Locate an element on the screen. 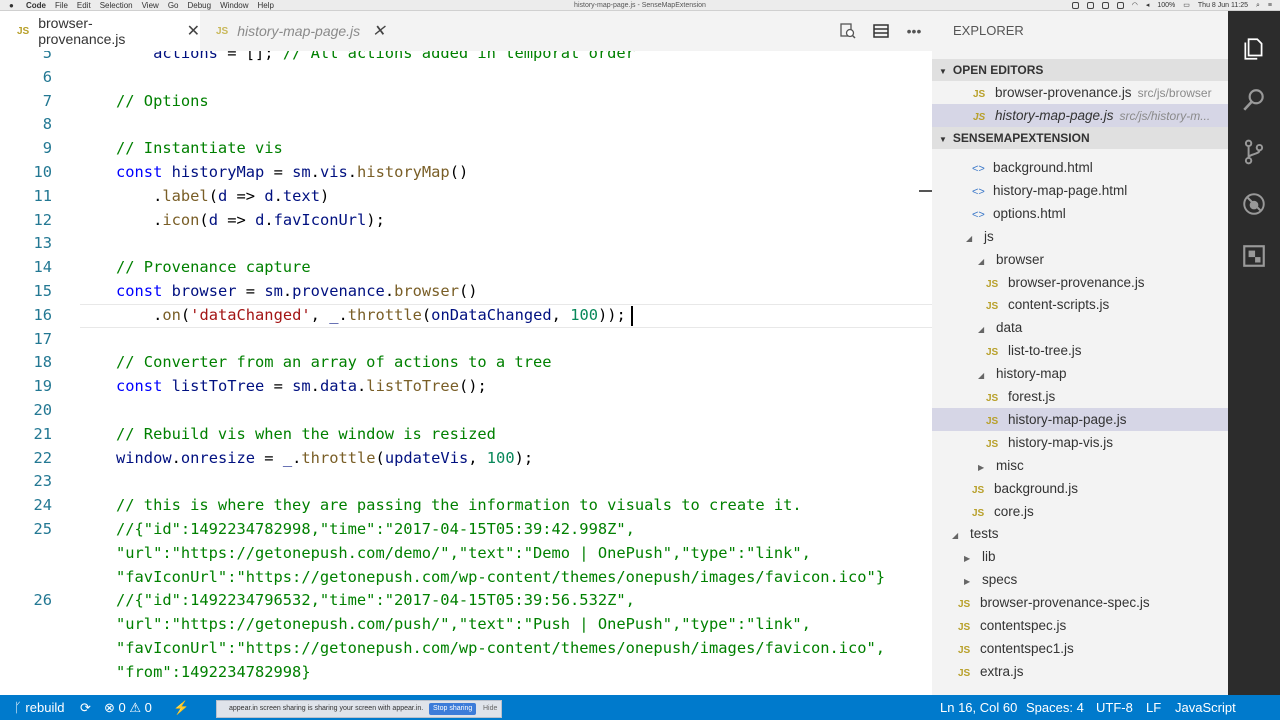  tree-folder: ◢ browser is located at coordinates (1080, 259).